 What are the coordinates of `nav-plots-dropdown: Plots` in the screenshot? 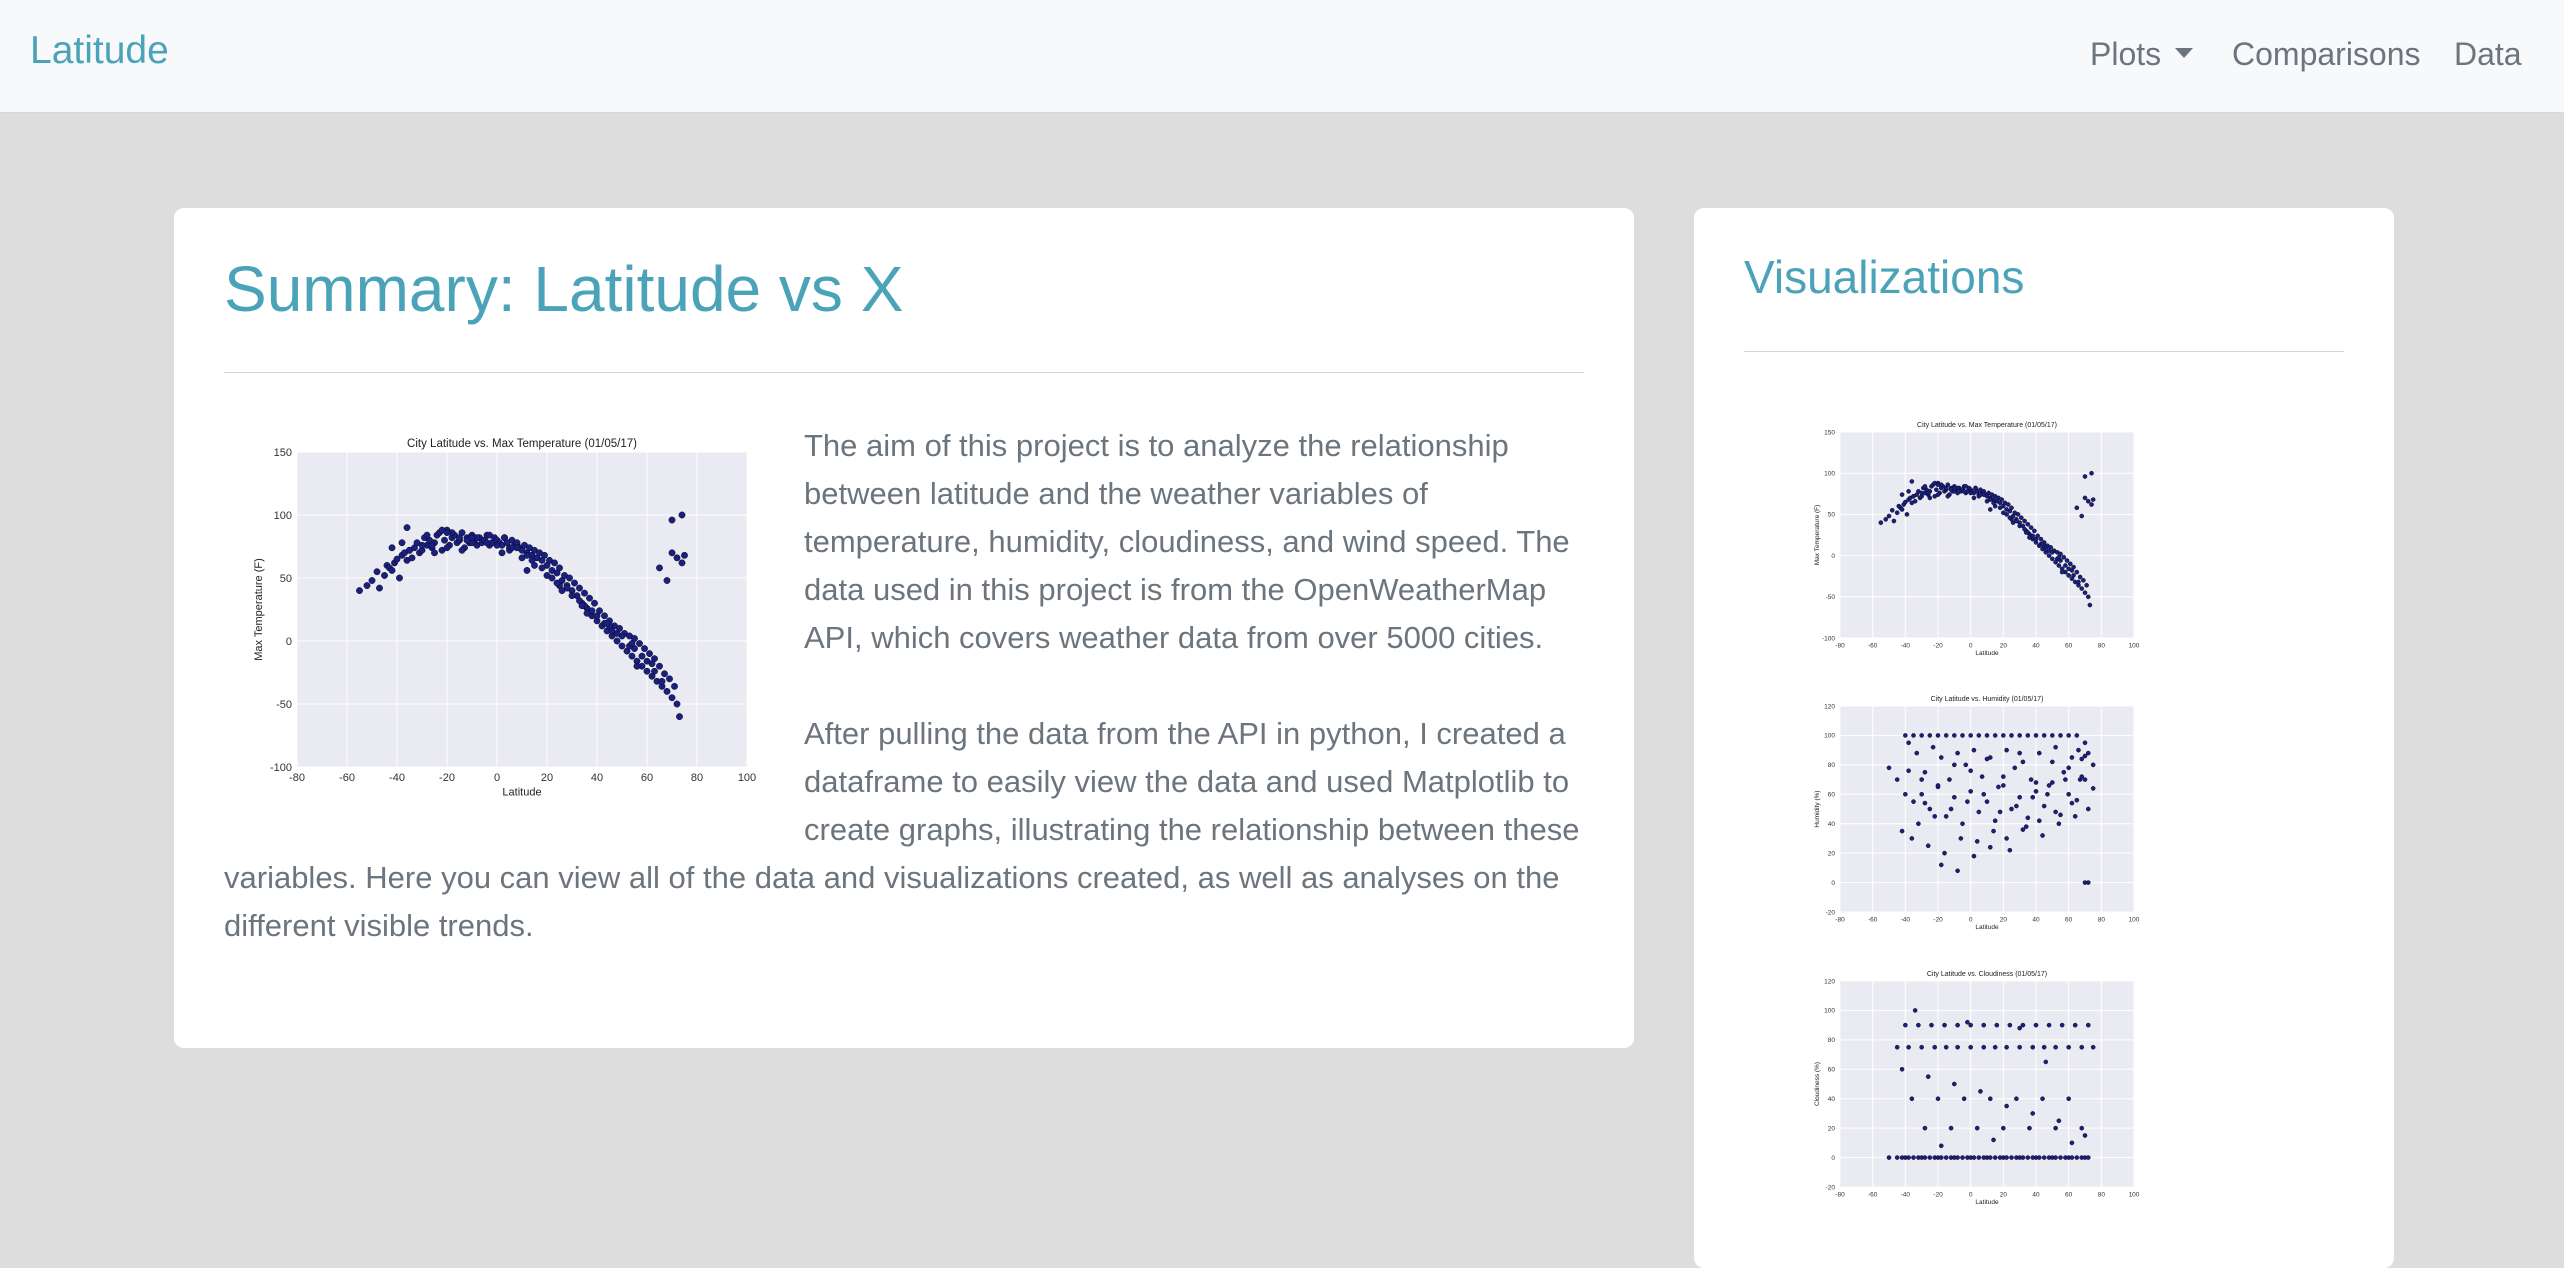 It's located at (2142, 54).